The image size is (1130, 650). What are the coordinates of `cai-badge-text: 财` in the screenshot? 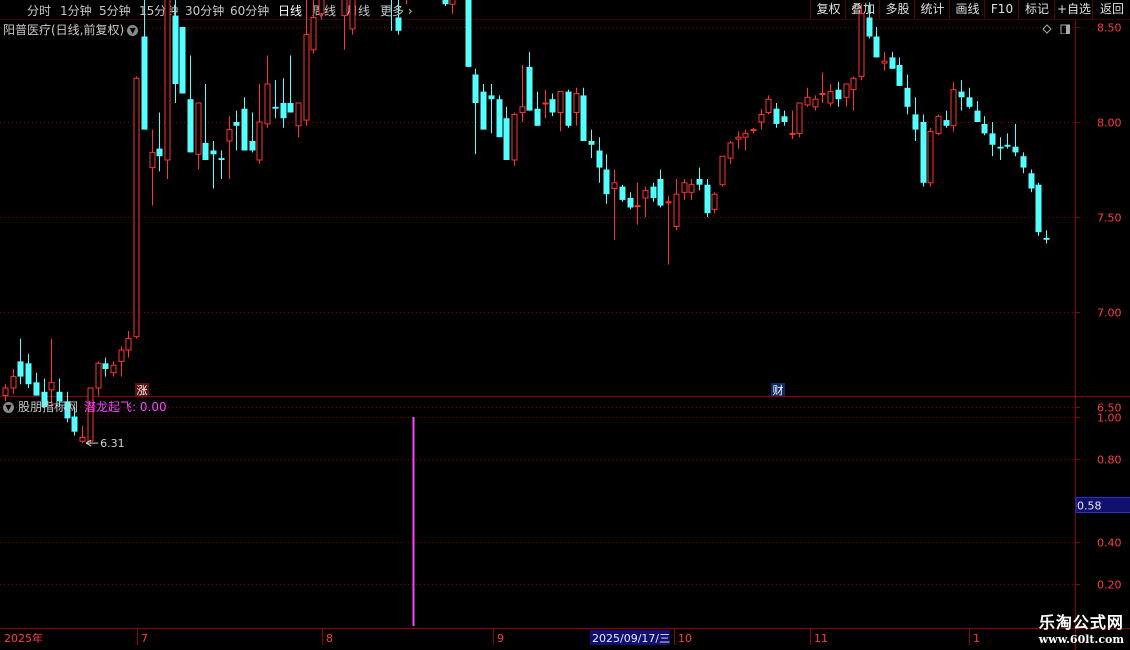 It's located at (778, 390).